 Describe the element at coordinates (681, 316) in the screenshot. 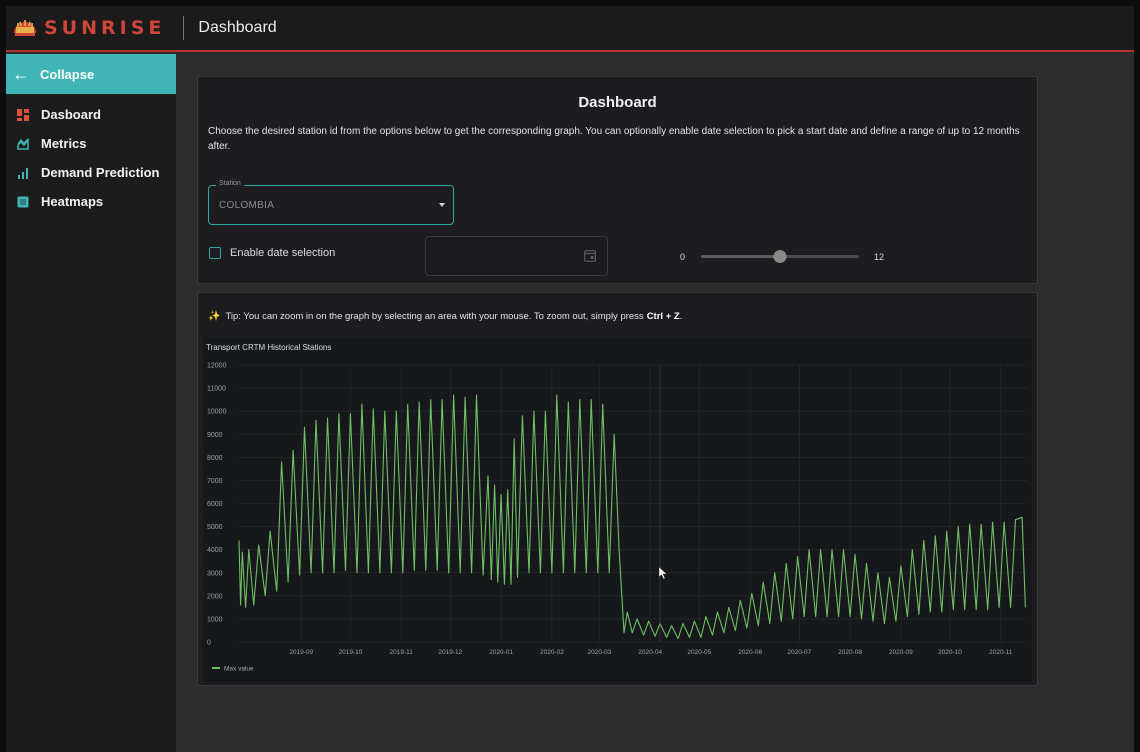

I see `tip-end: .` at that location.